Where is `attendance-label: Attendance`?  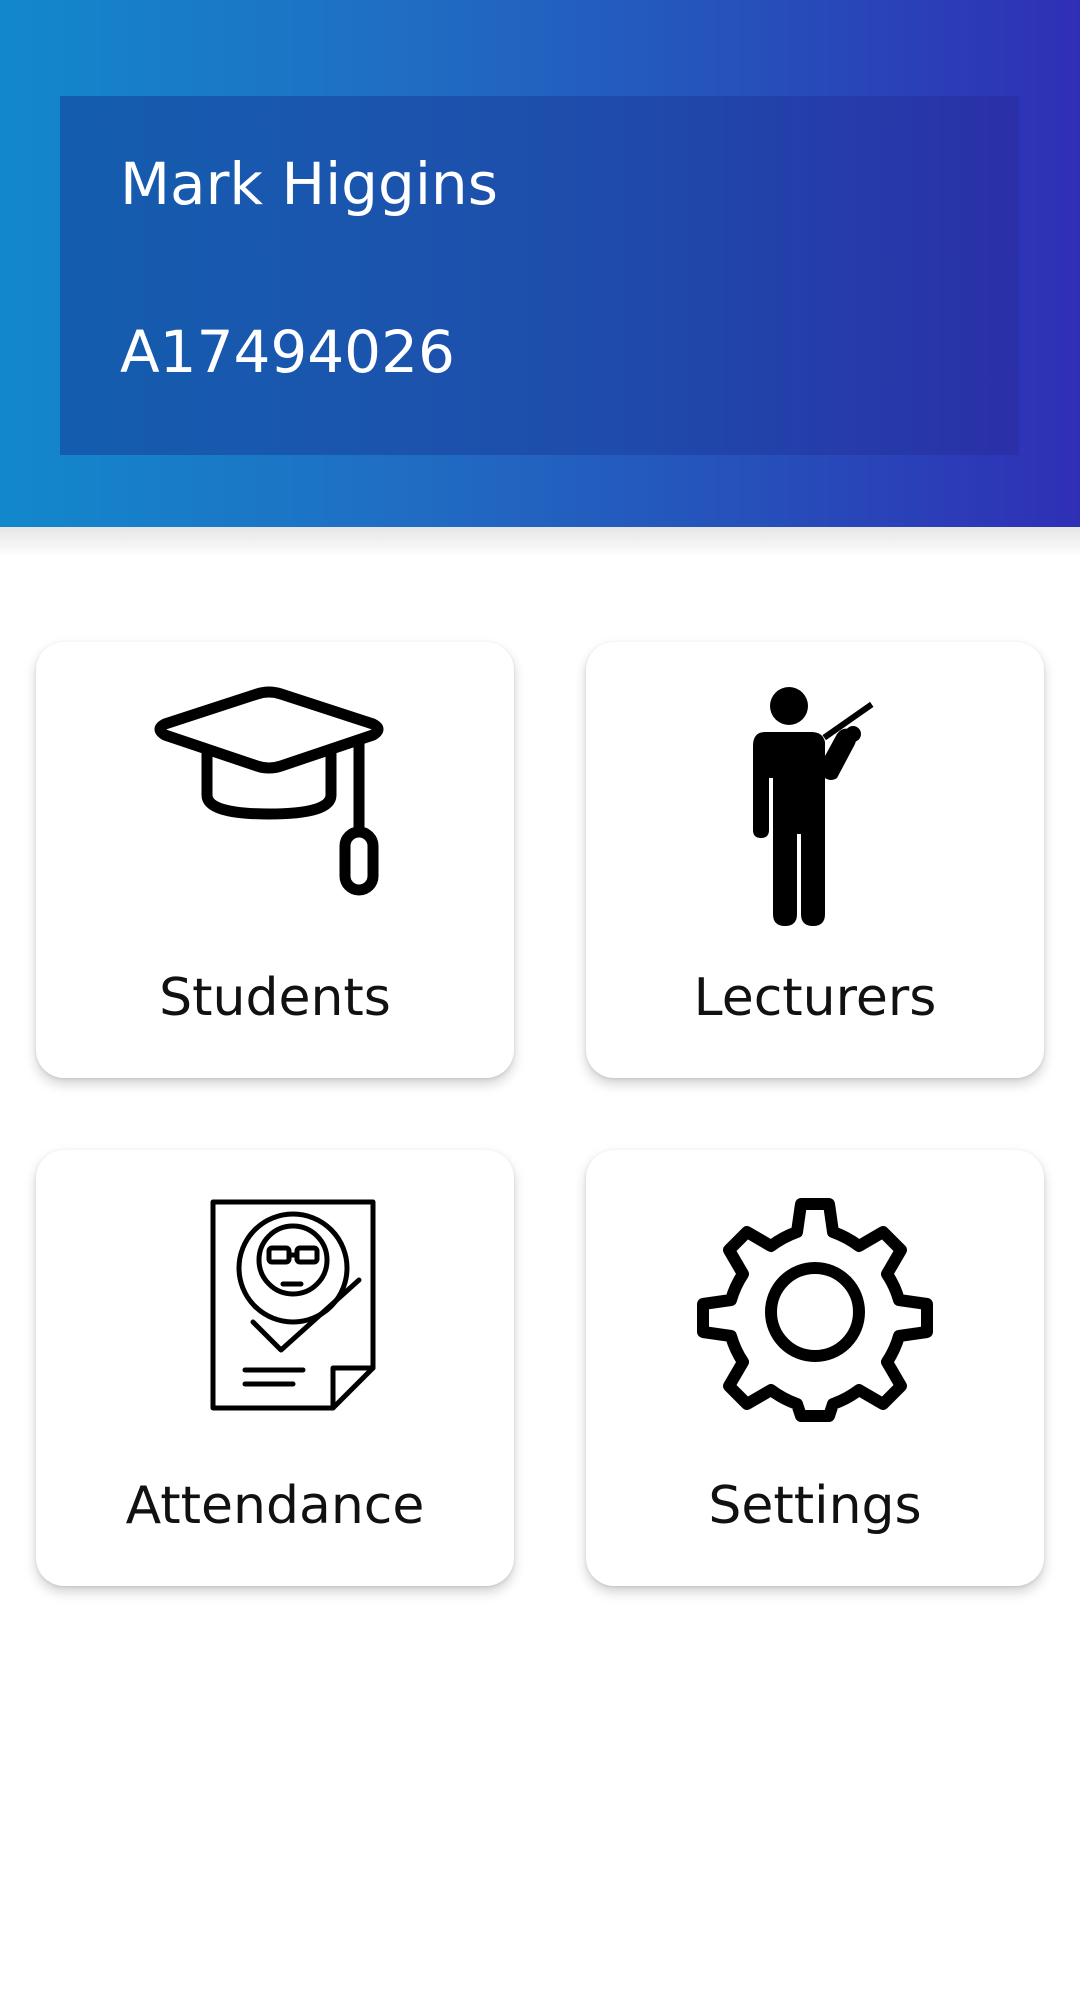
attendance-label: Attendance is located at coordinates (275, 1506).